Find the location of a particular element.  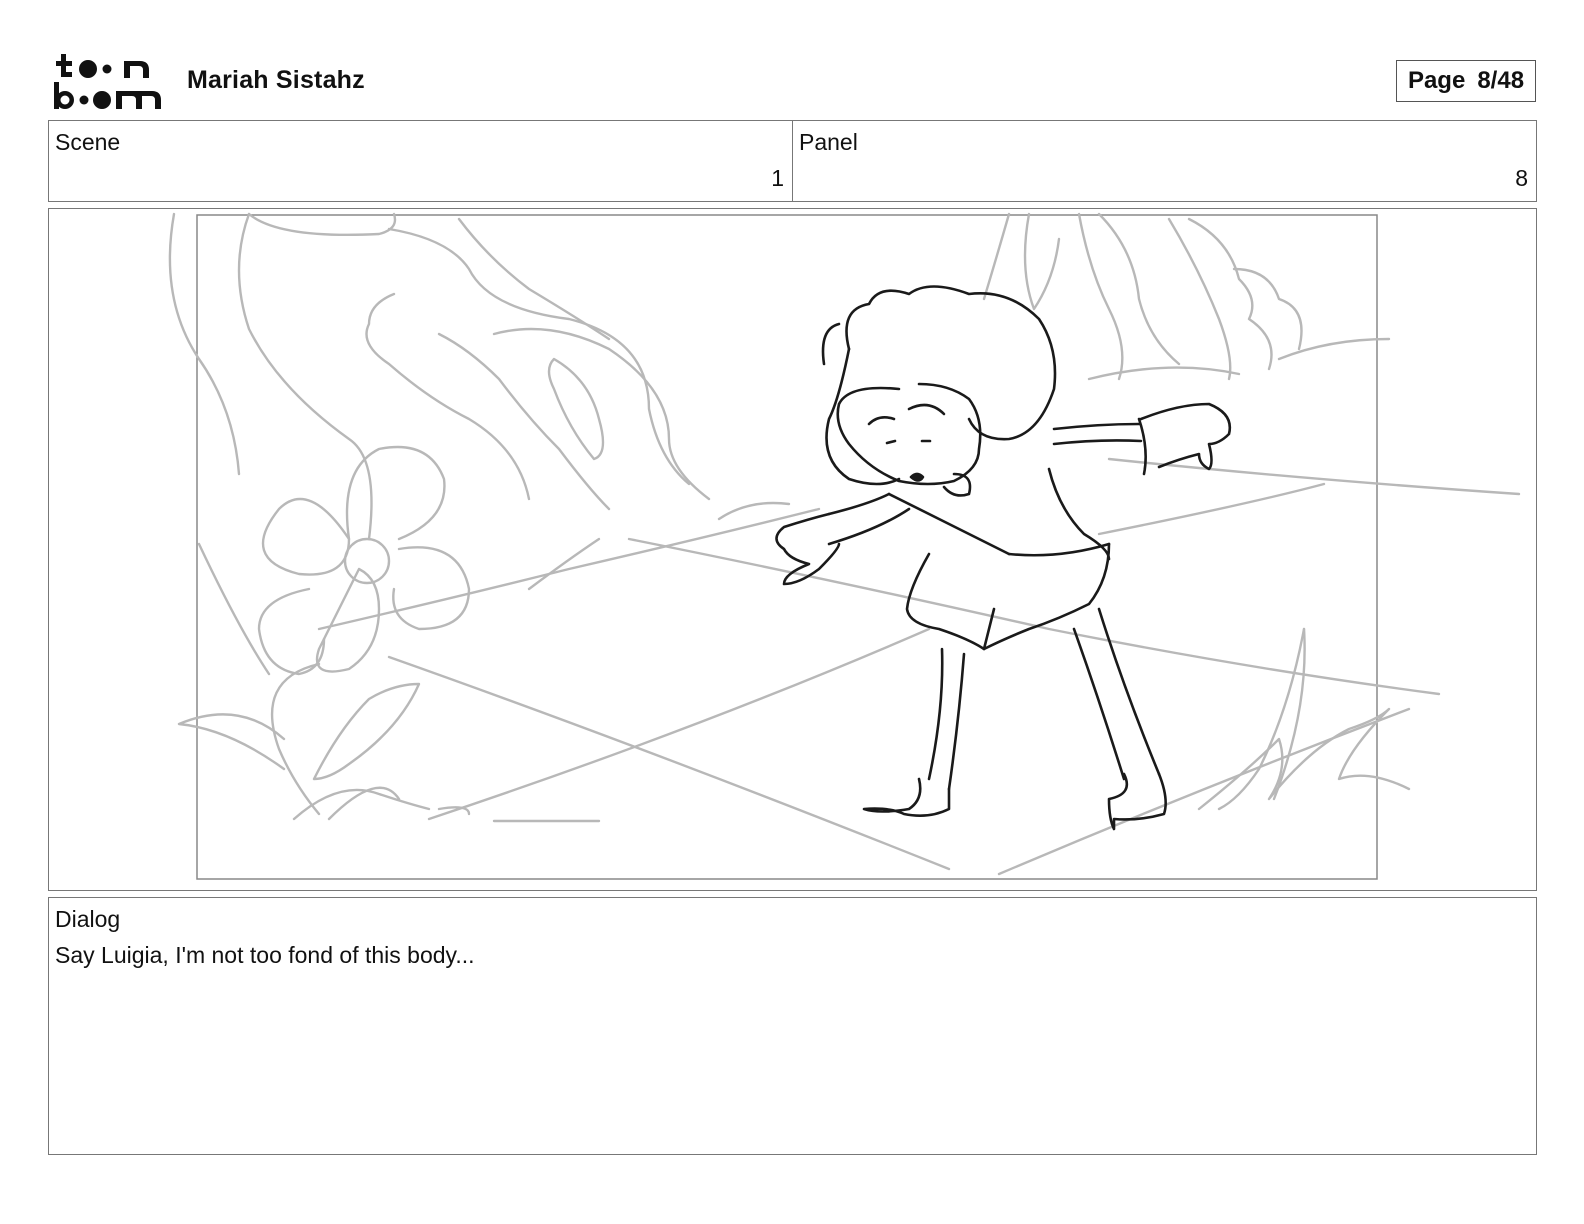

scene-panel-info: Scene 1 Panel 8 is located at coordinates (792, 161).